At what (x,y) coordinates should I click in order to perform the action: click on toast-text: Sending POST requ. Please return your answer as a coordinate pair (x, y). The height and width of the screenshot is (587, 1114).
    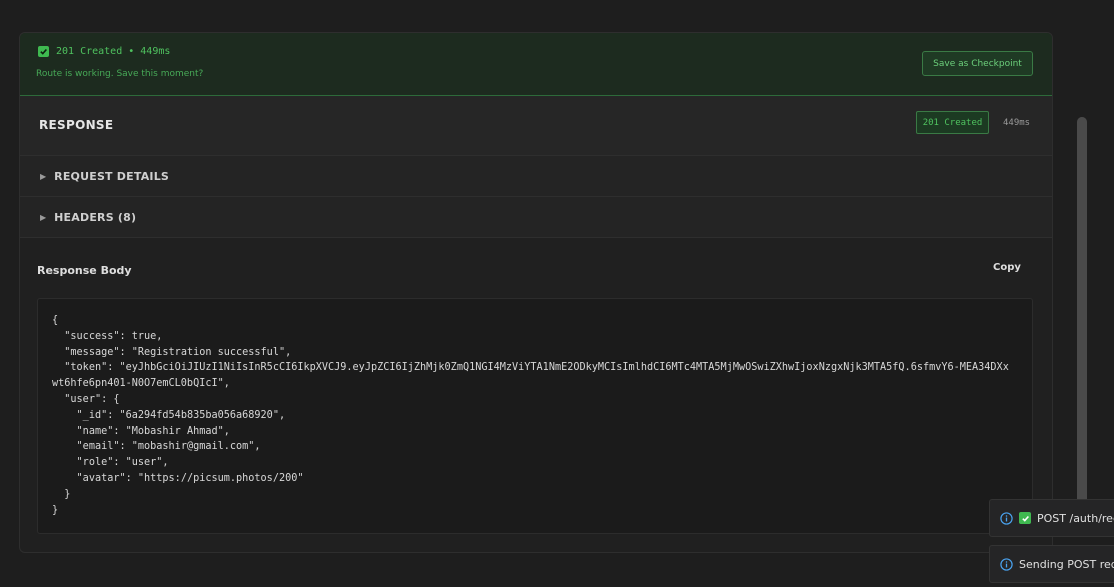
    Looking at the image, I should click on (1066, 564).